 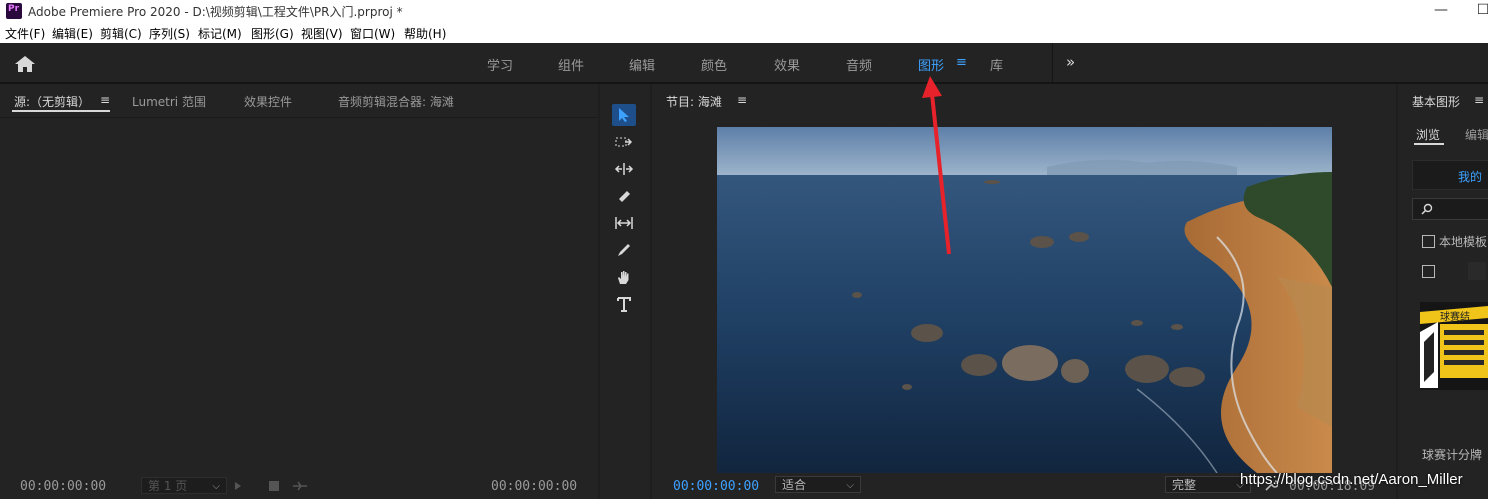 What do you see at coordinates (818, 484) in the screenshot?
I see `zoom-fit-select: 适合 ⌵` at bounding box center [818, 484].